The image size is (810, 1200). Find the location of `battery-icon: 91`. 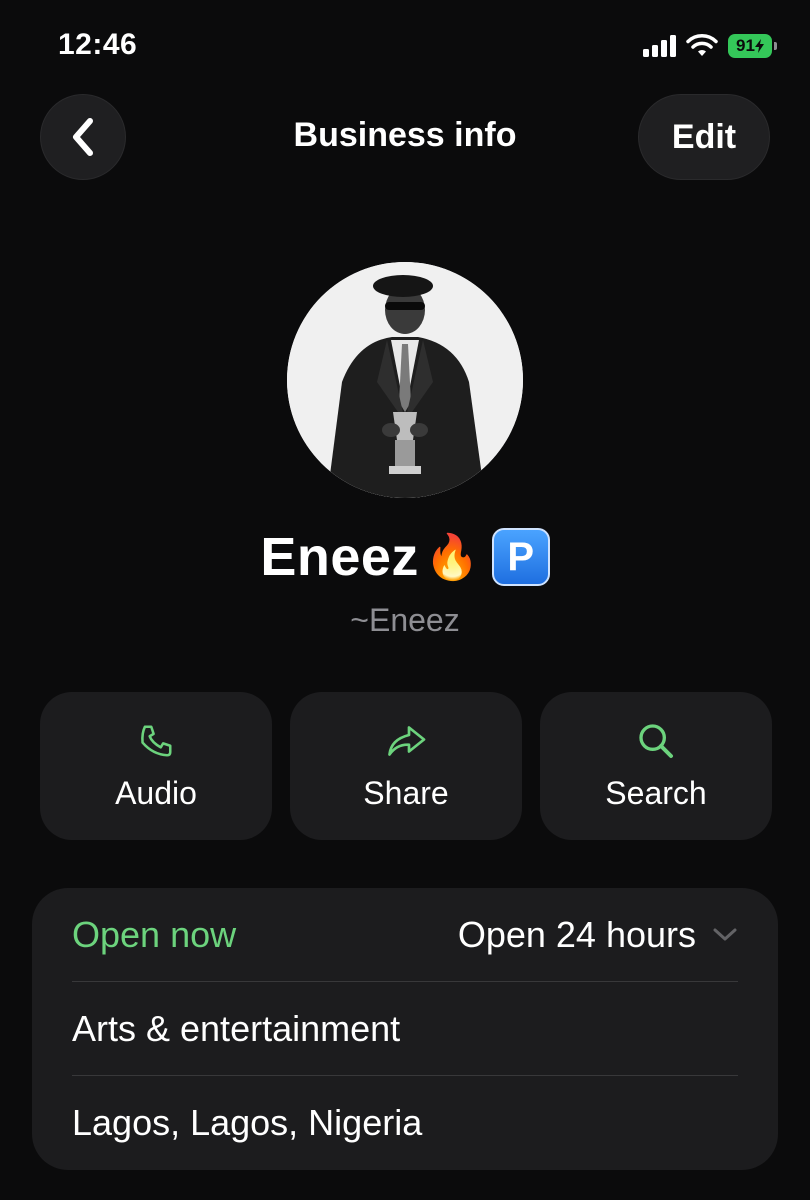

battery-icon: 91 is located at coordinates (752, 46).